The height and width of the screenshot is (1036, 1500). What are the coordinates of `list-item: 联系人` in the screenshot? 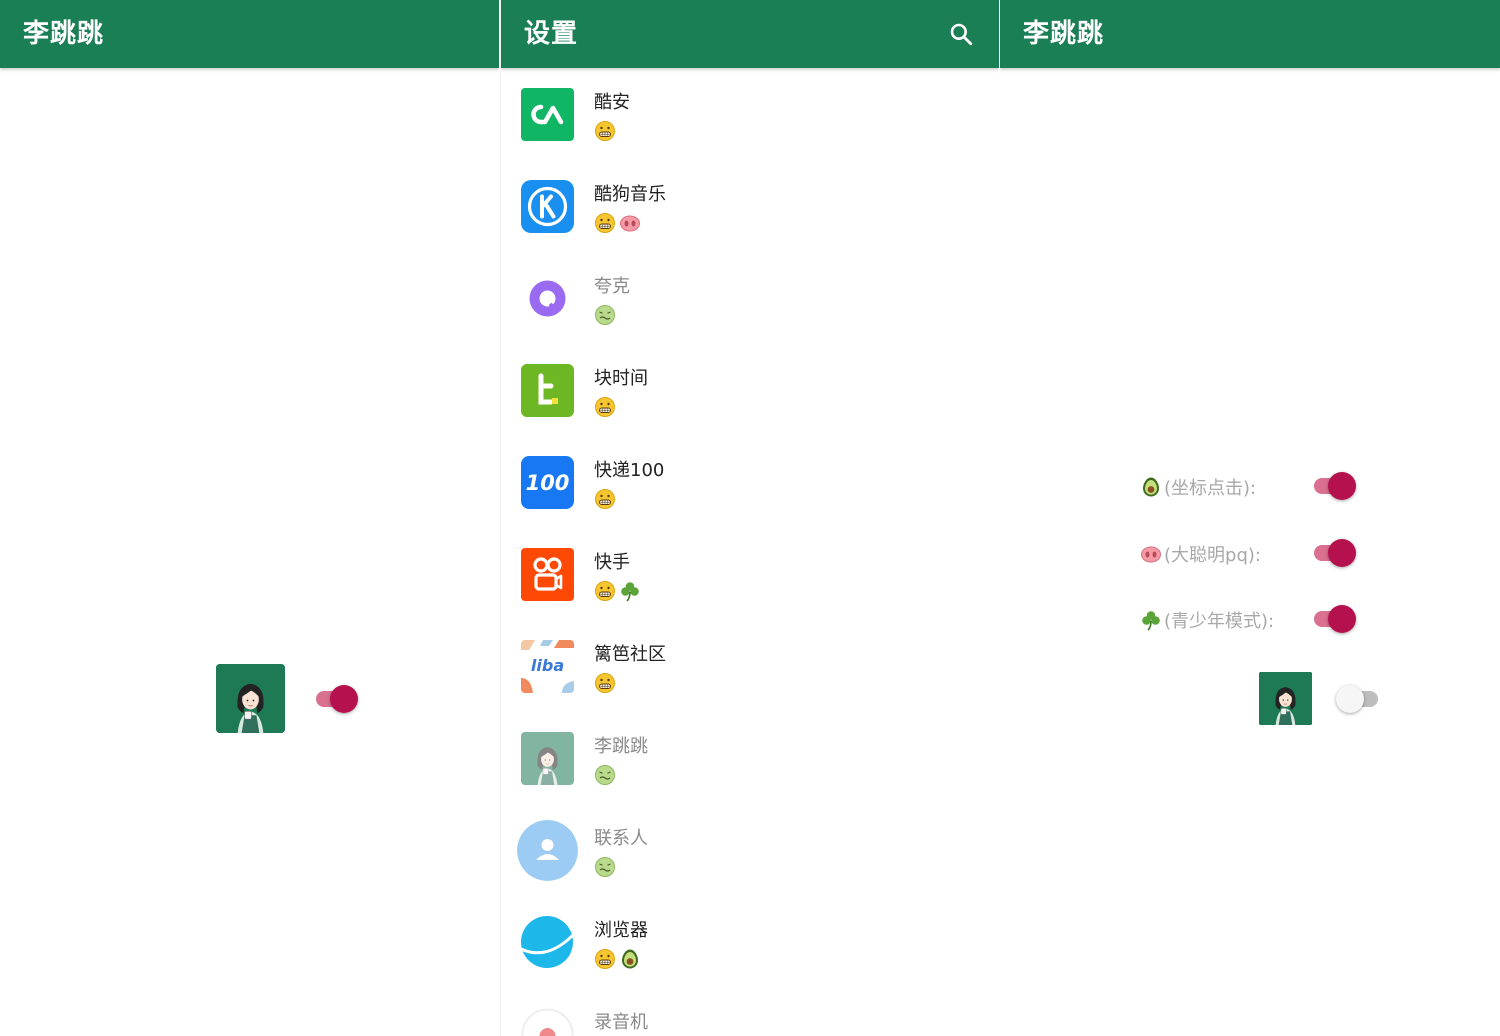 It's located at (750, 850).